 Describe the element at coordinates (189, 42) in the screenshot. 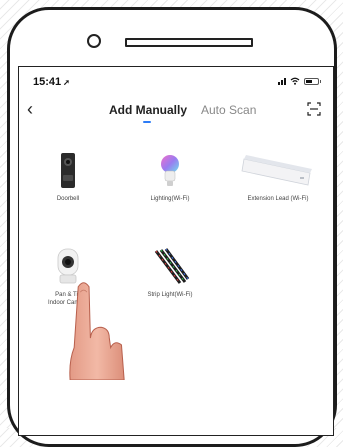

I see `earpiece-speaker` at that location.